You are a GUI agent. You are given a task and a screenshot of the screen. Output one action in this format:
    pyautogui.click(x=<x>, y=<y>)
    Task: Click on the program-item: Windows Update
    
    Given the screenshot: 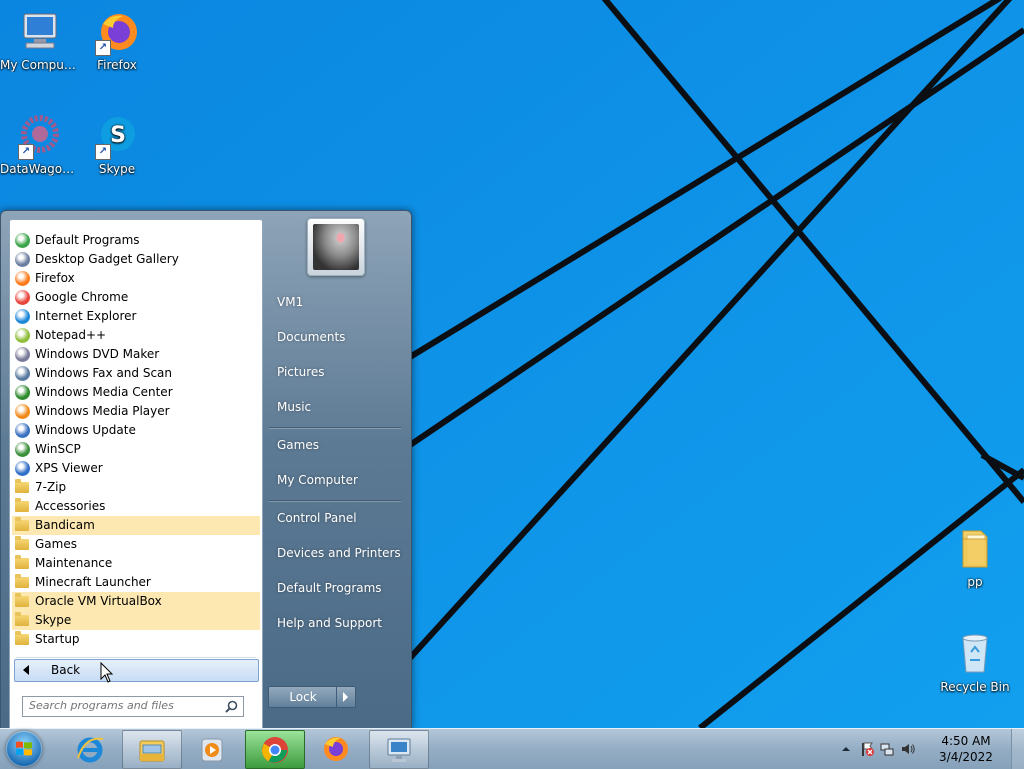 What is the action you would take?
    pyautogui.click(x=136, y=430)
    